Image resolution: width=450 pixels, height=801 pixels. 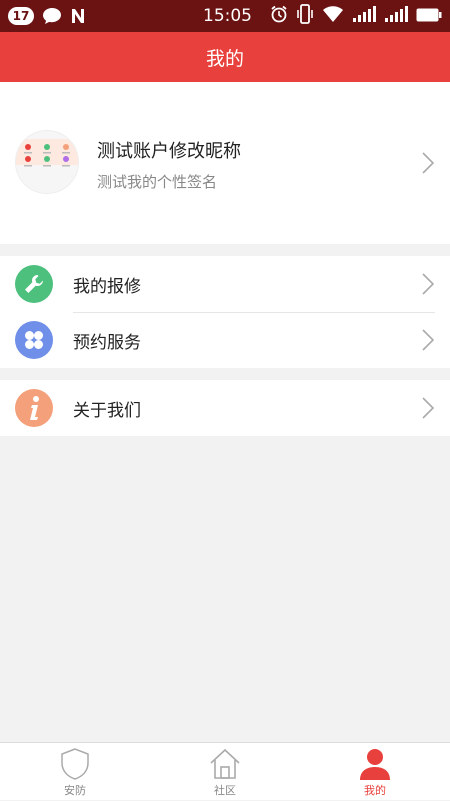 I want to click on menu-group-2: 关于我们, so click(x=225, y=408).